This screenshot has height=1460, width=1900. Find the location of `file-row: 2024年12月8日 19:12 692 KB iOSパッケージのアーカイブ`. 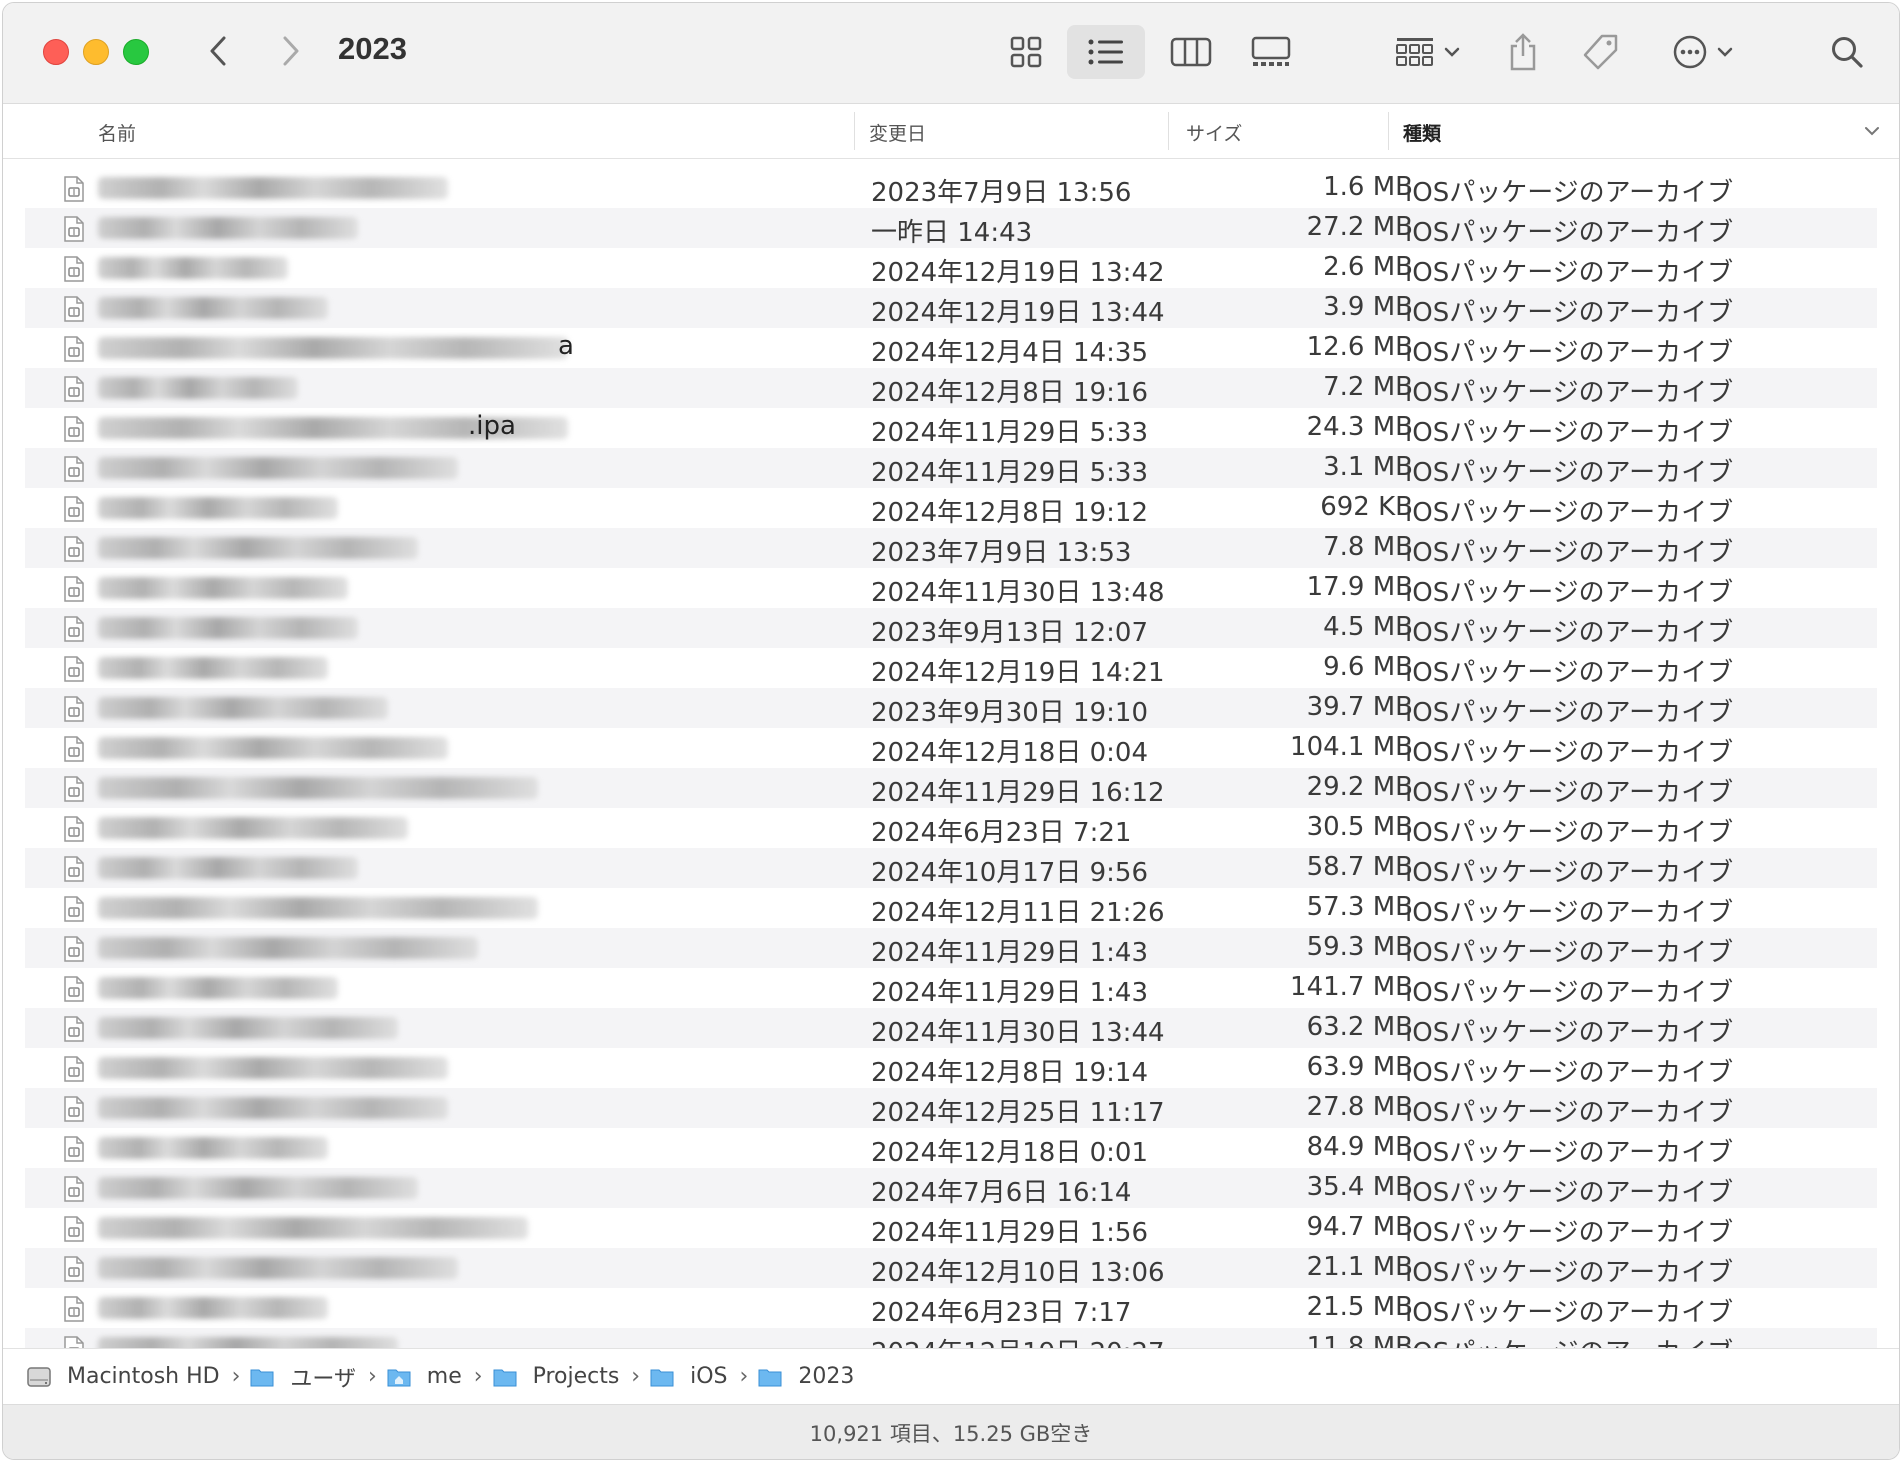

file-row: 2024年12月8日 19:12 692 KB iOSパッケージのアーカイブ is located at coordinates (951, 508).